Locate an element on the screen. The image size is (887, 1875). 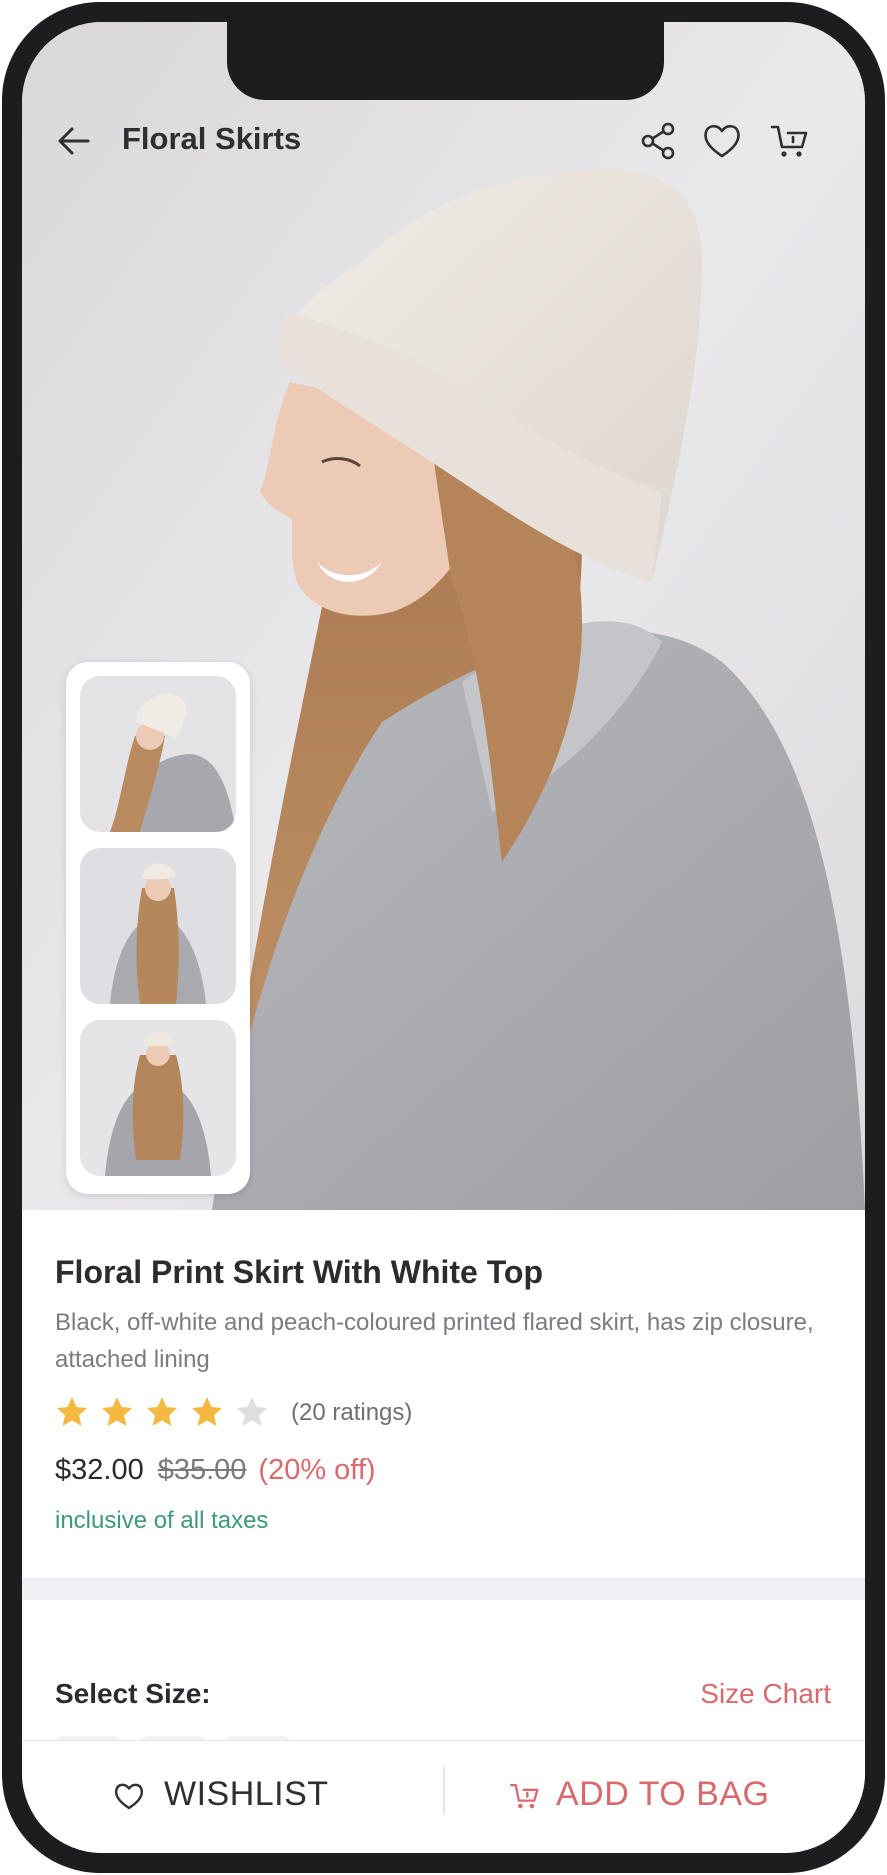
current-price: $32.00 is located at coordinates (99, 1470).